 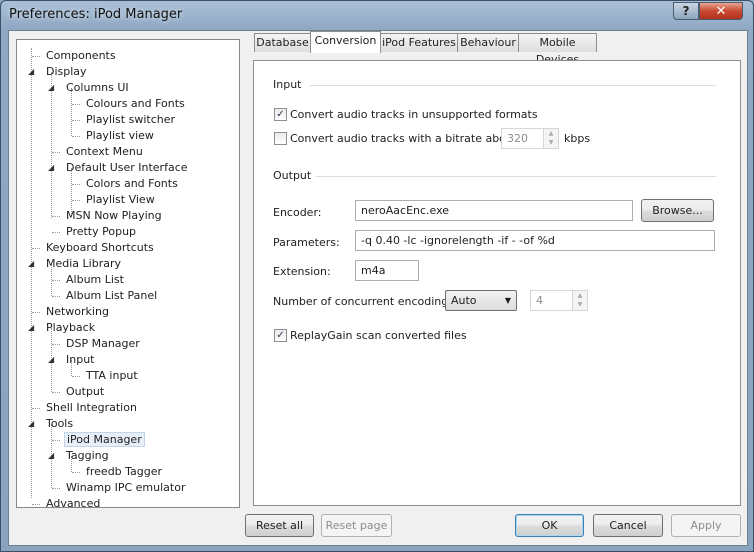 I want to click on tree-item-pretty-popup: Pretty Popup, so click(x=101, y=231).